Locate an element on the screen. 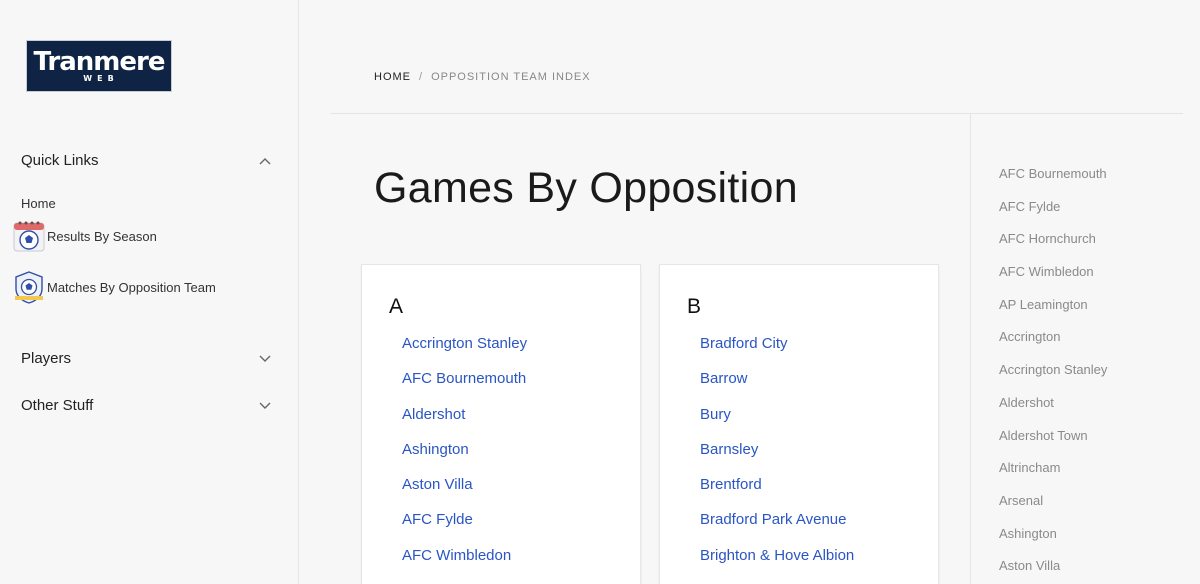  team-link: Ashington is located at coordinates (464, 456).